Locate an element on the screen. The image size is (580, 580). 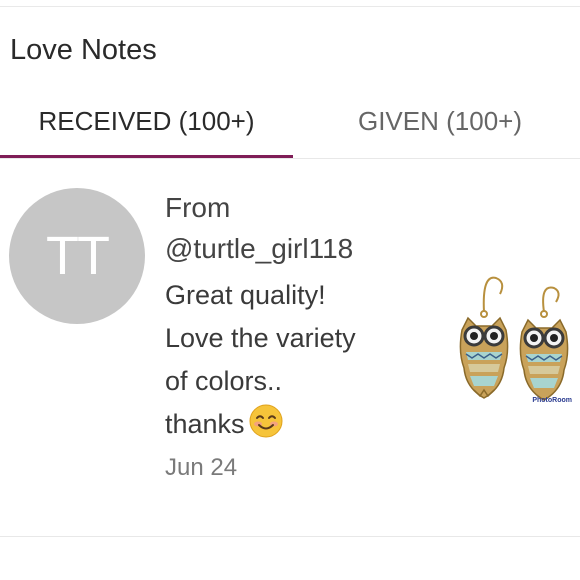
message-line: of colors.. is located at coordinates (224, 381).